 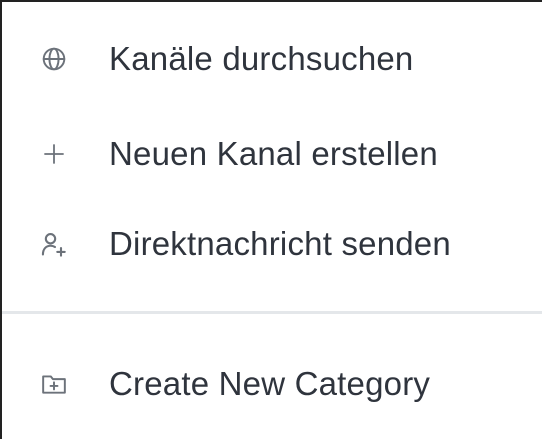 I want to click on menu-item-label: Neuen Kanal erstellen, so click(x=273, y=153).